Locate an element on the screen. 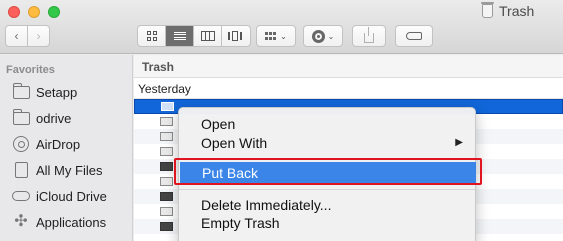  cover-flow-icon is located at coordinates (236, 36).